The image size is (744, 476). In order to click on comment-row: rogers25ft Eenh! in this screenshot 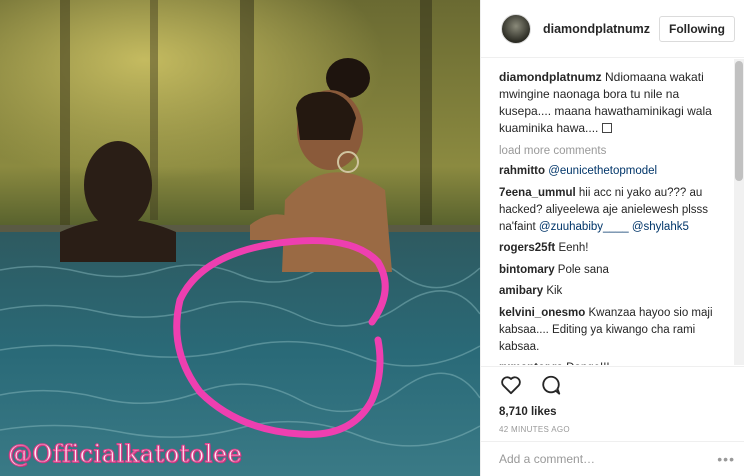, I will do `click(615, 248)`.